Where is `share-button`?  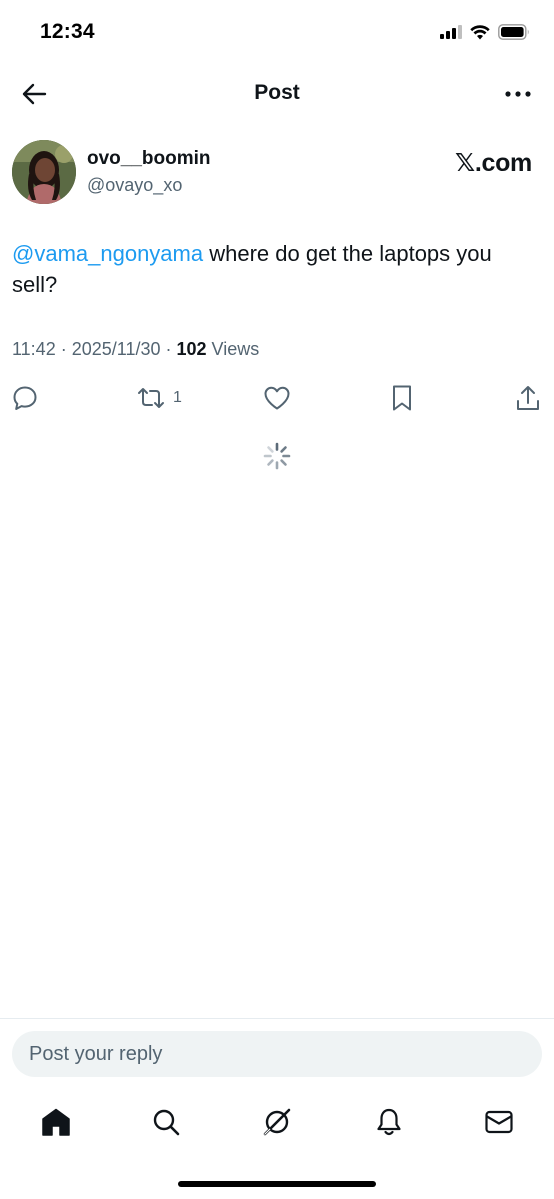
share-button is located at coordinates (528, 398).